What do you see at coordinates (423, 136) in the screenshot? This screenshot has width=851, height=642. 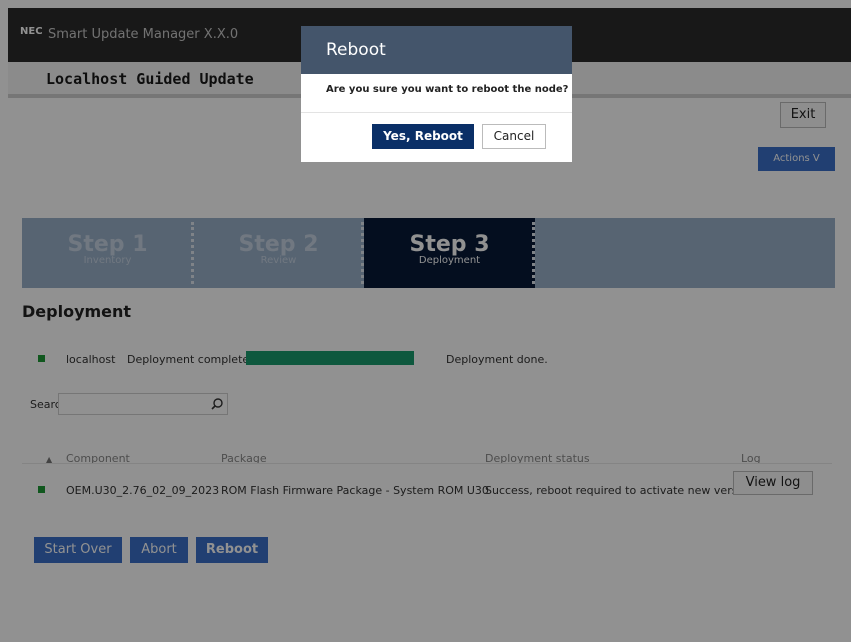 I see `confirm-reboot-button: Yes, Reboot` at bounding box center [423, 136].